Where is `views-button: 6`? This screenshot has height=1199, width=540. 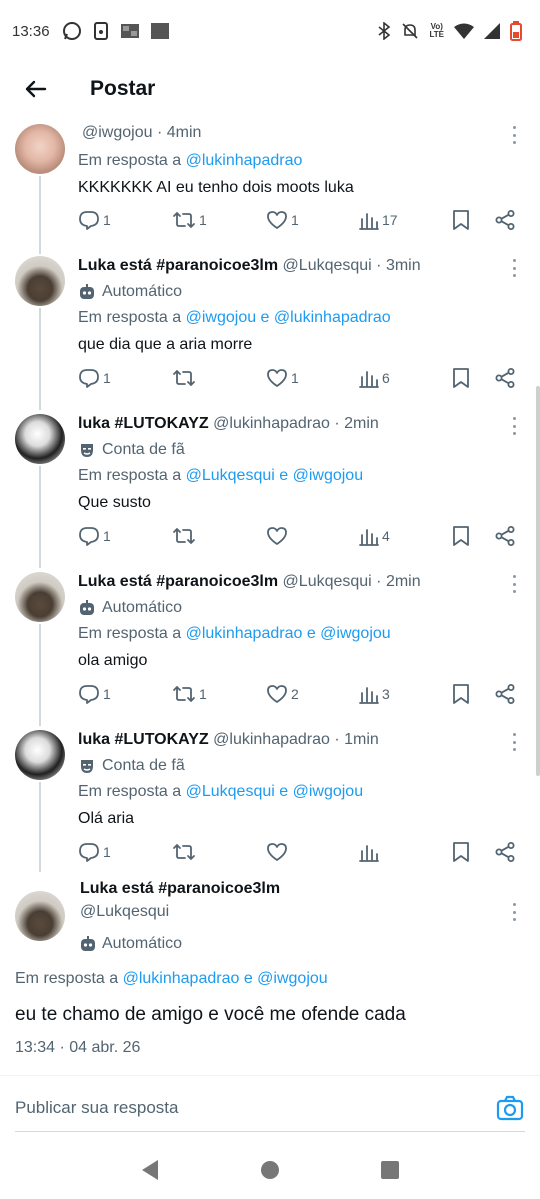
views-button: 6 is located at coordinates (374, 378).